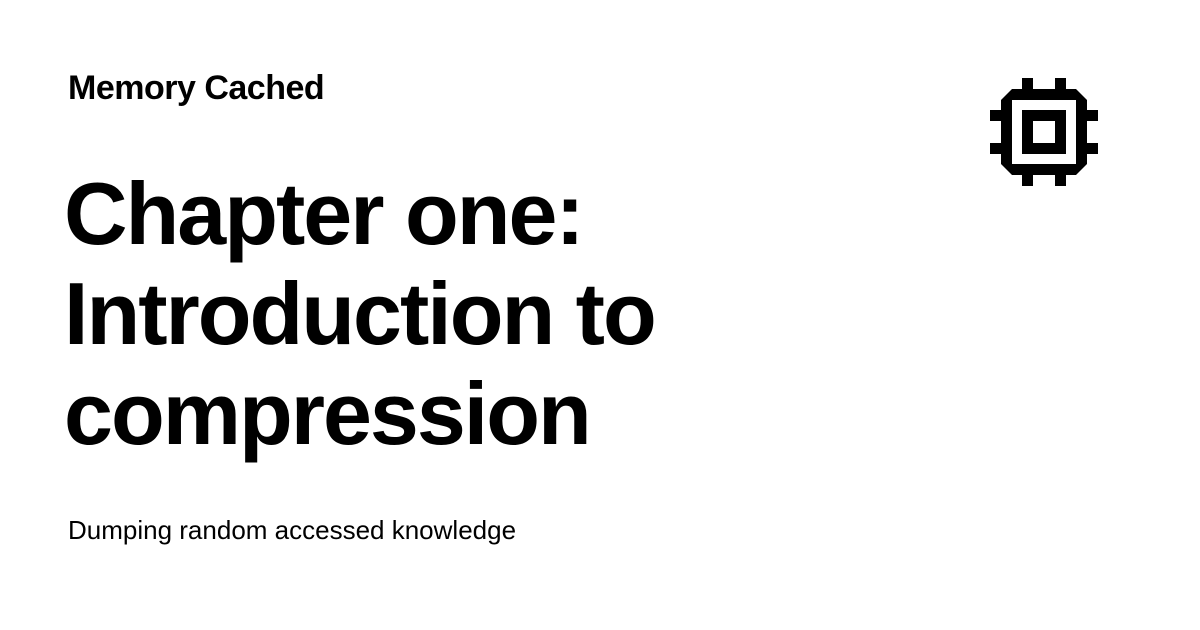 The image size is (1200, 630). What do you see at coordinates (324, 213) in the screenshot?
I see `post-title-line: Chapter one:` at bounding box center [324, 213].